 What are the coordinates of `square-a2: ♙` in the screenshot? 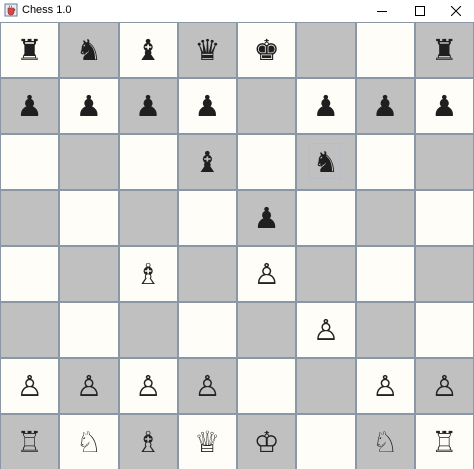 It's located at (30, 386).